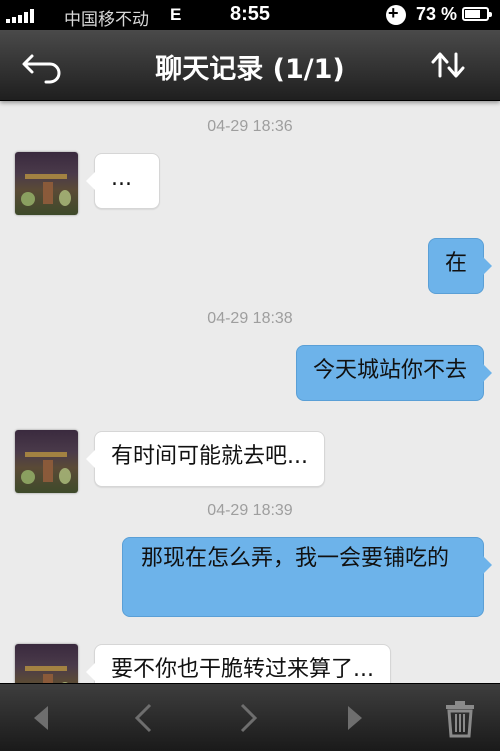 This screenshot has width=500, height=751. What do you see at coordinates (250, 510) in the screenshot?
I see `message-timestamp: 04-29 18:39` at bounding box center [250, 510].